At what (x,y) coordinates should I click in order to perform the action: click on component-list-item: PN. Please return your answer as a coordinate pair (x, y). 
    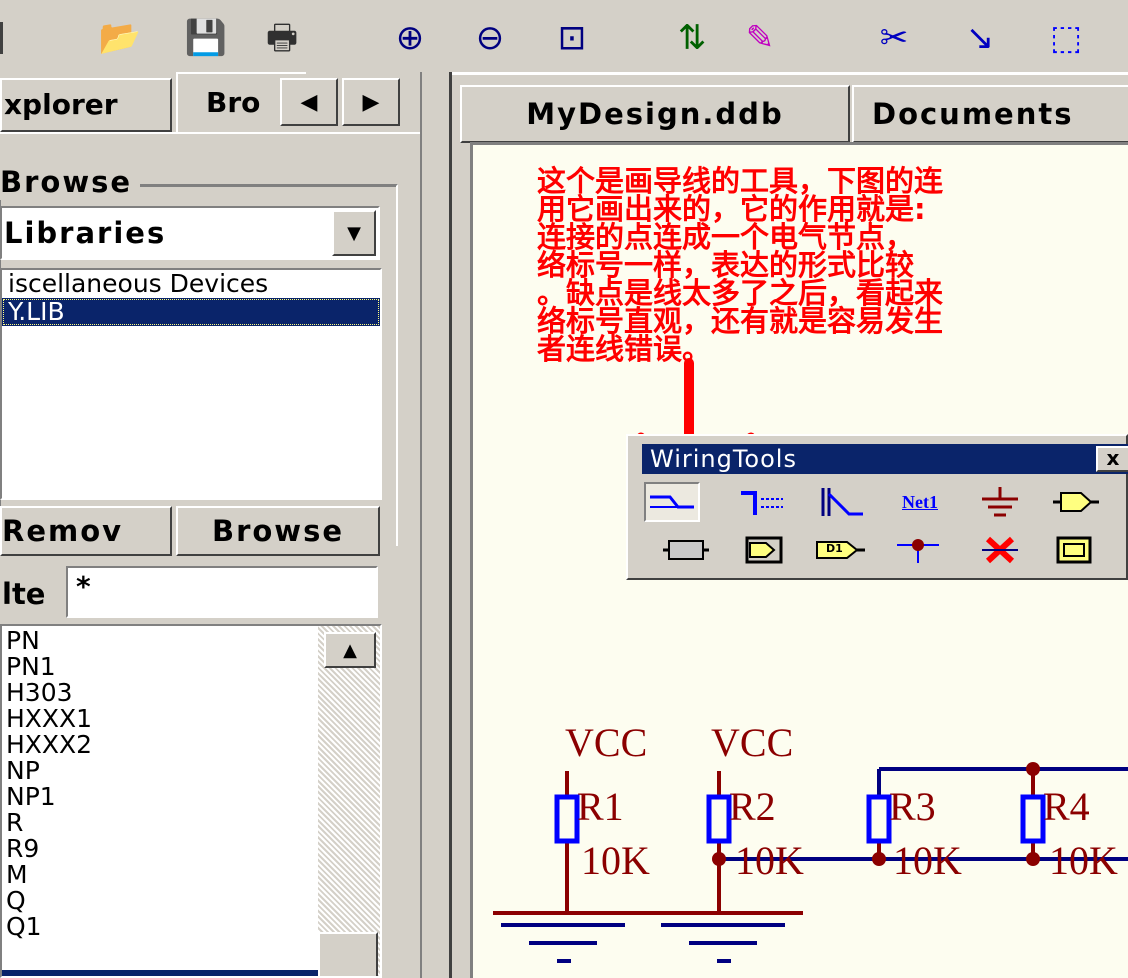
    Looking at the image, I should click on (160, 641).